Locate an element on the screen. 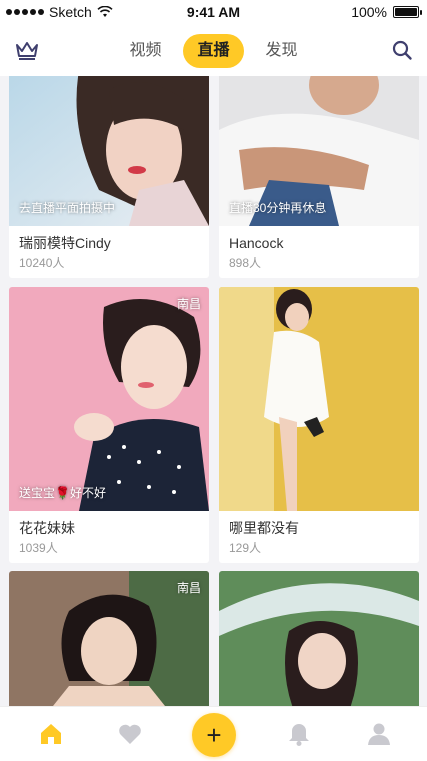 Image resolution: width=427 pixels, height=761 pixels. tab-discover: 发现 is located at coordinates (282, 51).